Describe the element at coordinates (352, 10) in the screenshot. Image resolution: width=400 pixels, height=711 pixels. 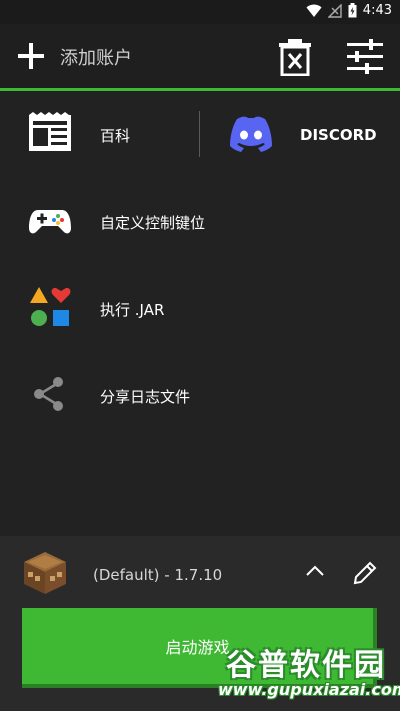
I see `battery-icon` at that location.